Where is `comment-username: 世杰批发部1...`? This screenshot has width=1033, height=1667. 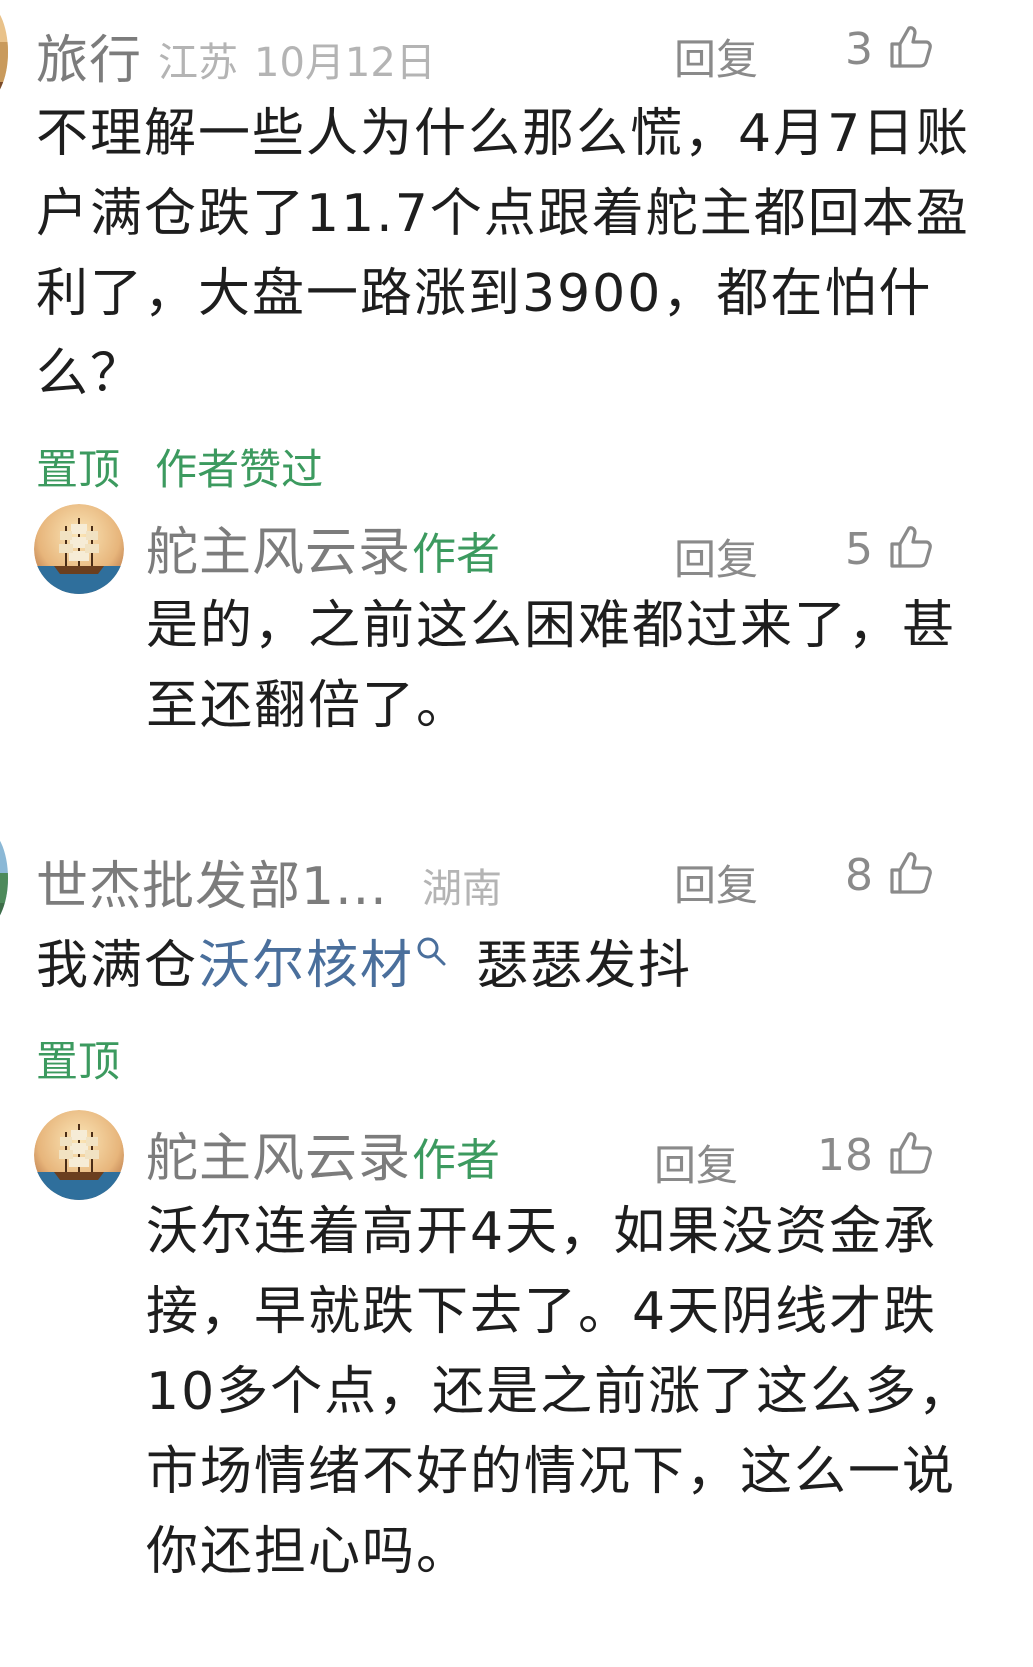 comment-username: 世杰批发部1... is located at coordinates (212, 881).